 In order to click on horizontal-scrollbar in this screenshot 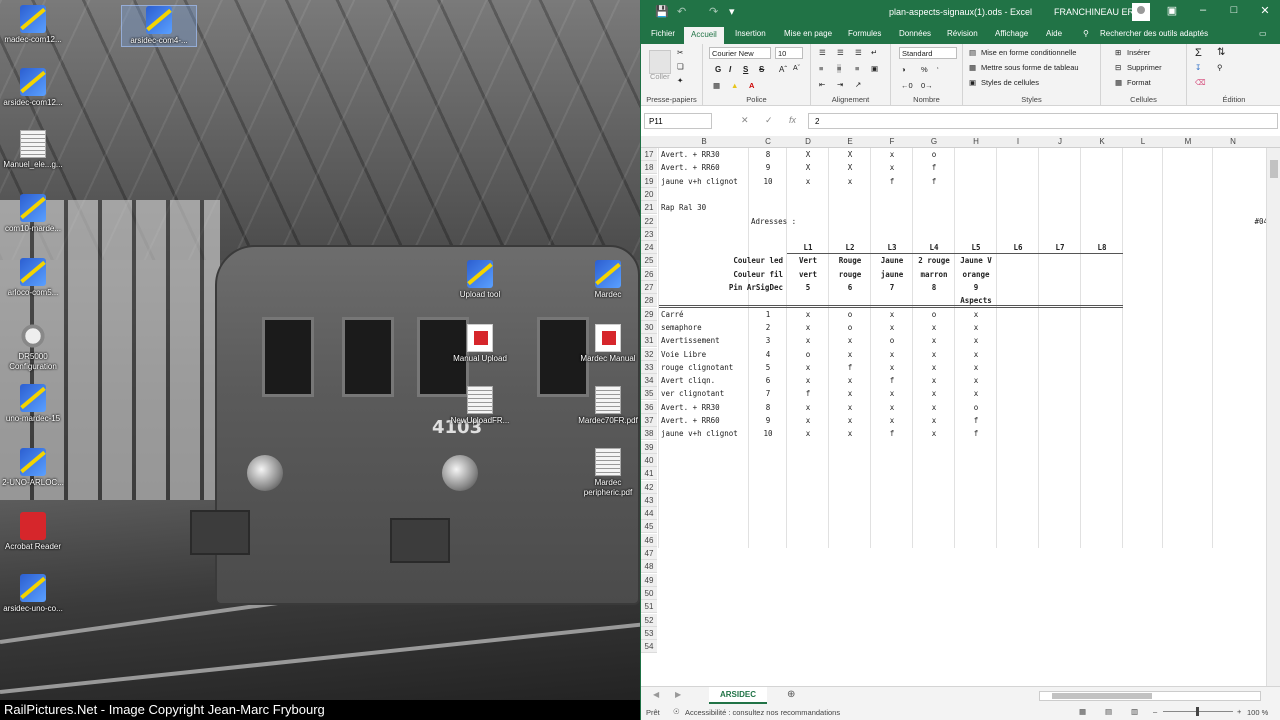, I will do `click(1150, 696)`.